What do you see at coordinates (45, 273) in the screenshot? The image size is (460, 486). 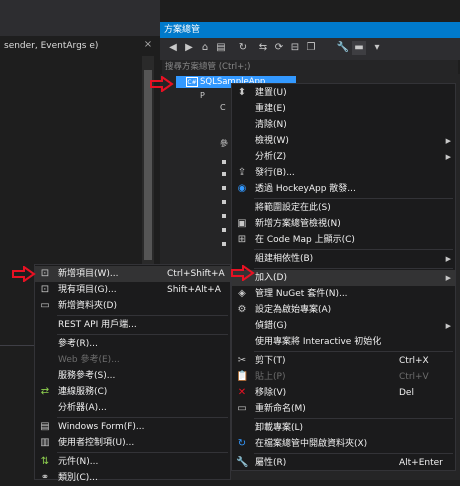 I see `new-item-icon: ⊡` at bounding box center [45, 273].